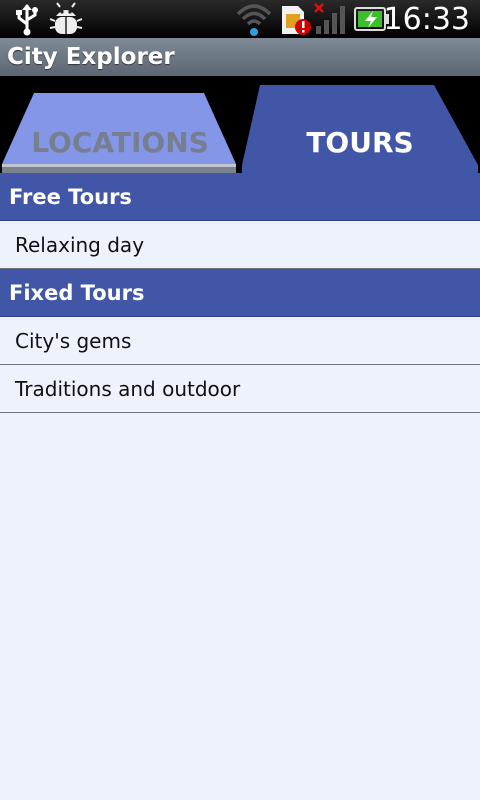 This screenshot has width=480, height=800. I want to click on section-header-fixed-tours: Fixed Tours, so click(240, 293).